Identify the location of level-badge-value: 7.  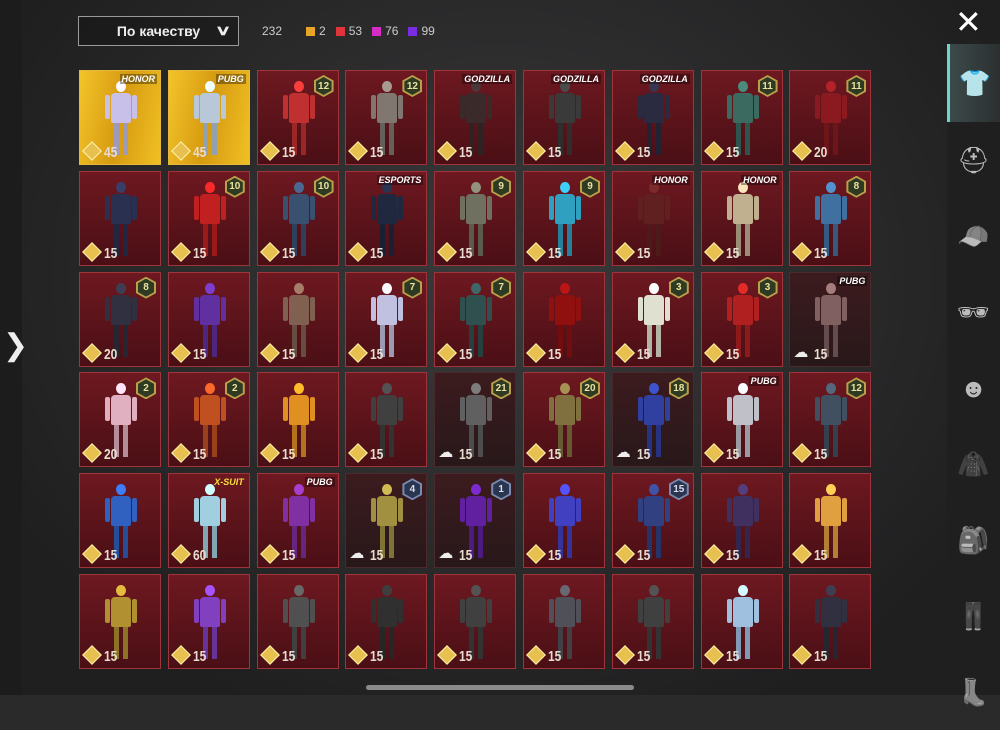
(501, 287).